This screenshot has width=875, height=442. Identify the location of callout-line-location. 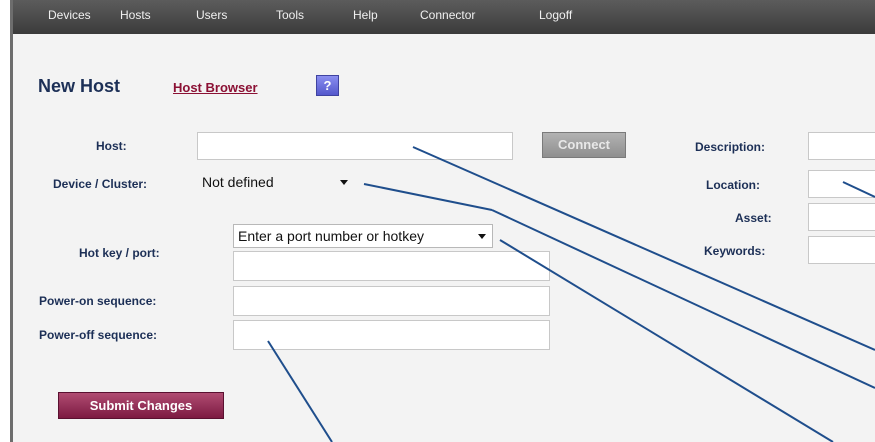
(858, 189).